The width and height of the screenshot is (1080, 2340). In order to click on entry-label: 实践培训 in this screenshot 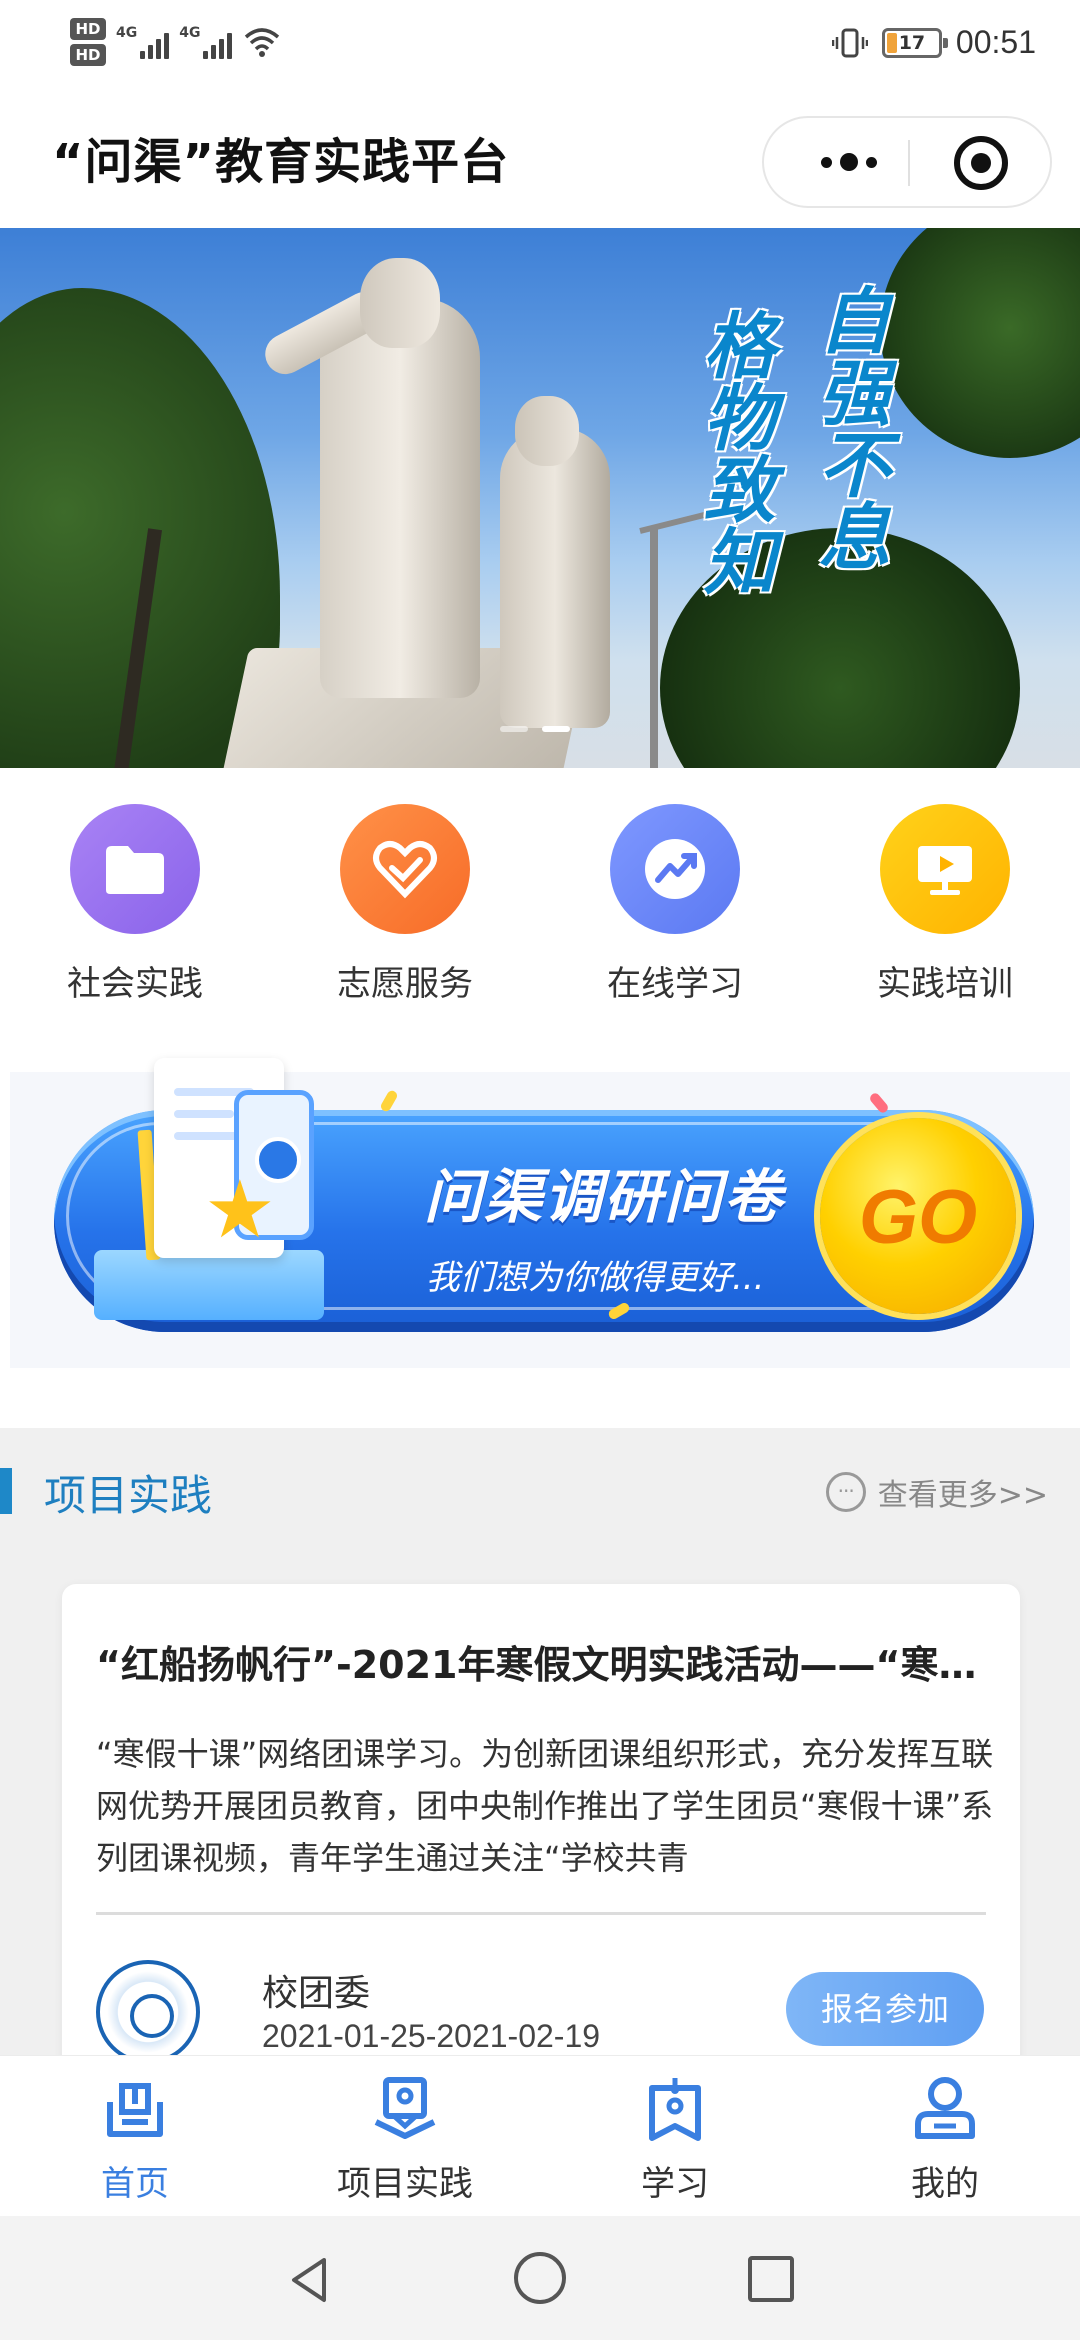, I will do `click(945, 984)`.